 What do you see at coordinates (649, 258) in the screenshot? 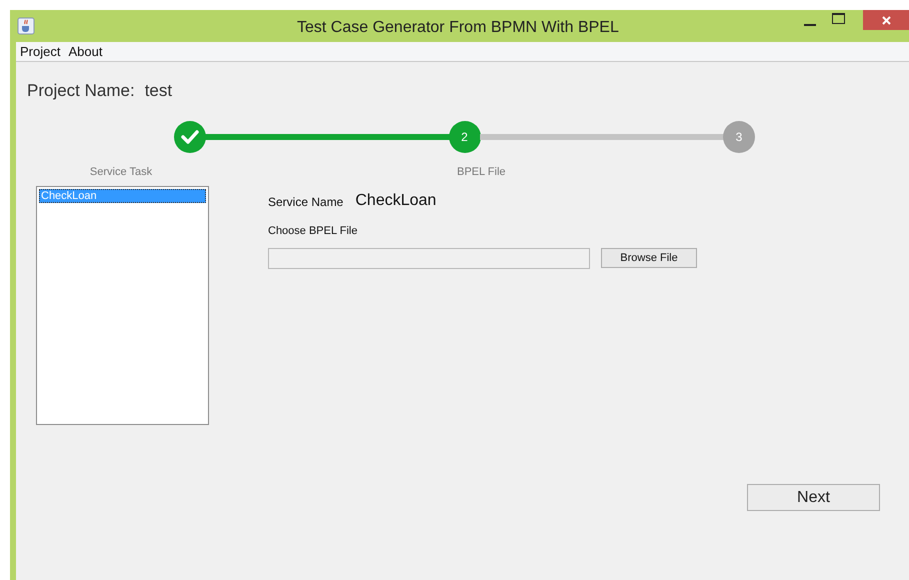
I see `browse-file-button: Browse File` at bounding box center [649, 258].